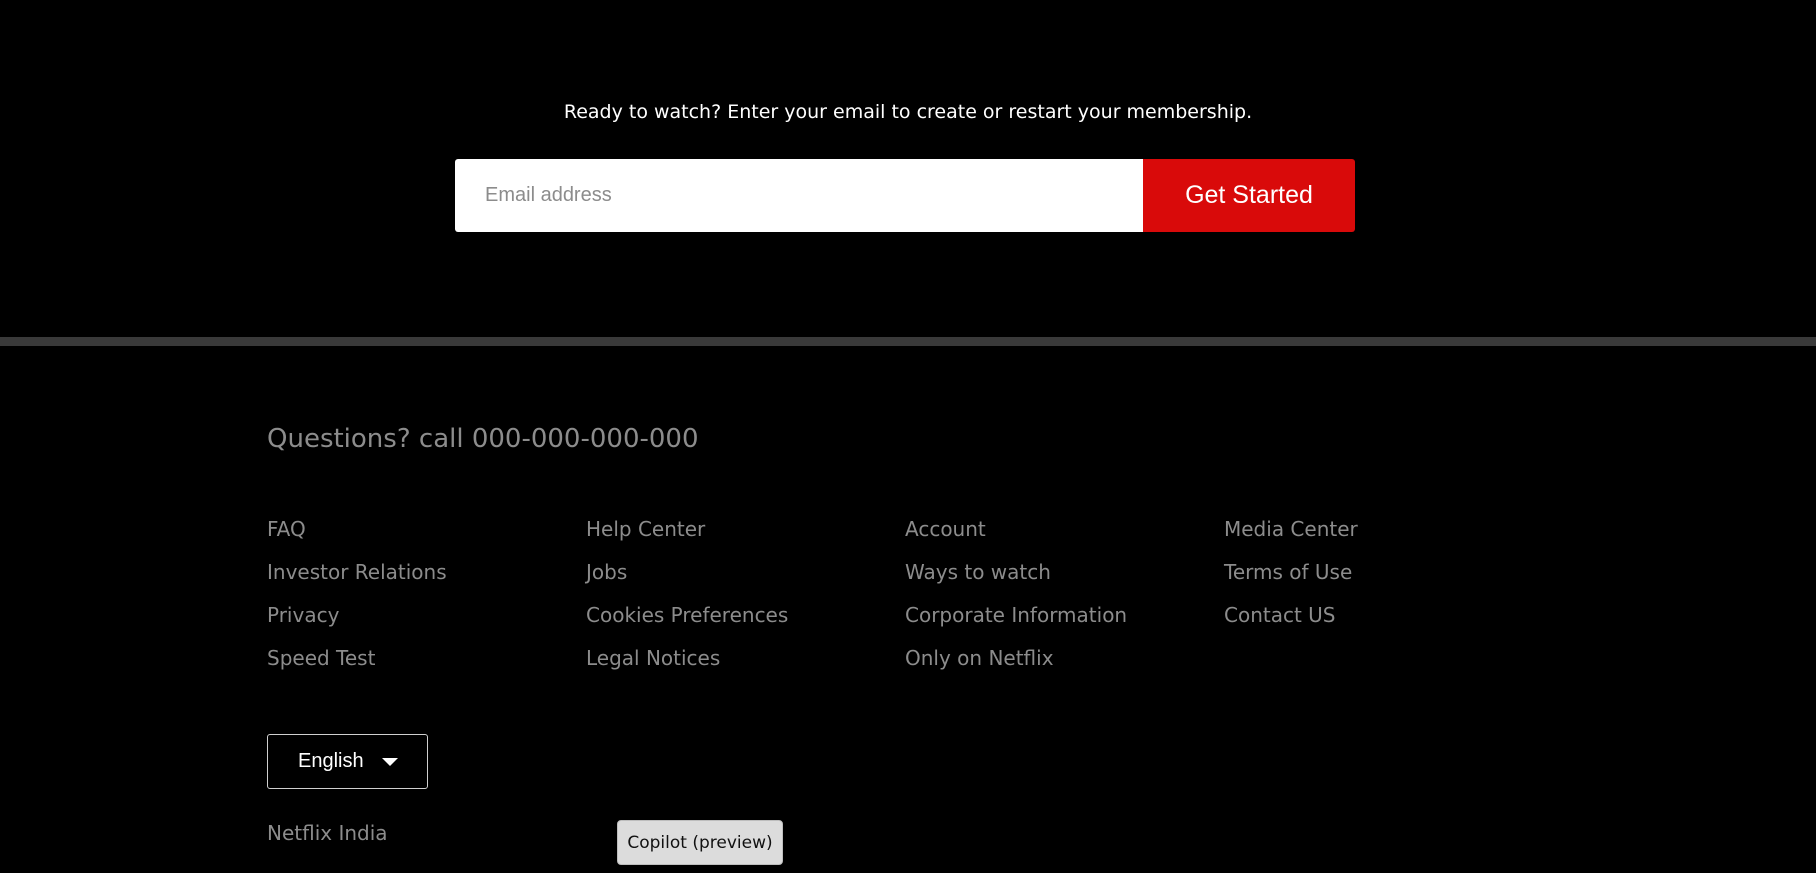 The image size is (1816, 873). Describe the element at coordinates (327, 833) in the screenshot. I see `country-label: Netflix India` at that location.